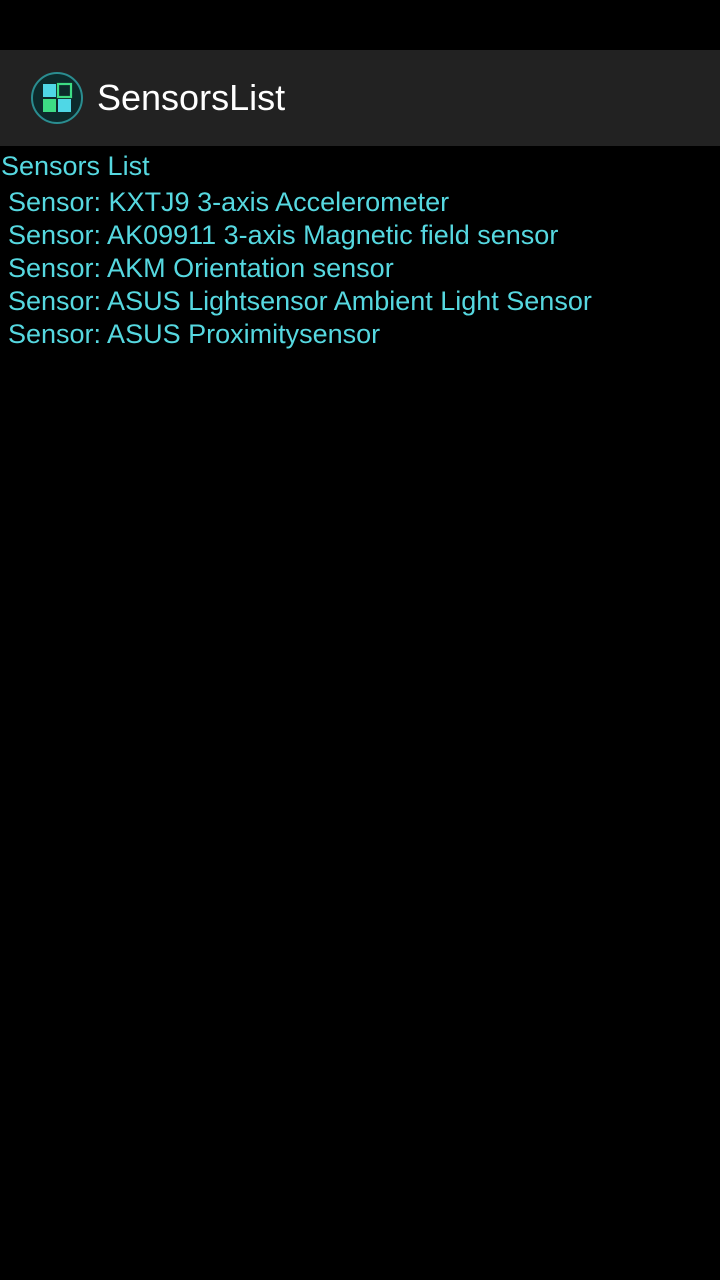  Describe the element at coordinates (194, 334) in the screenshot. I see `sensor-list-item: Sensor: ASUS Proximitysensor` at that location.